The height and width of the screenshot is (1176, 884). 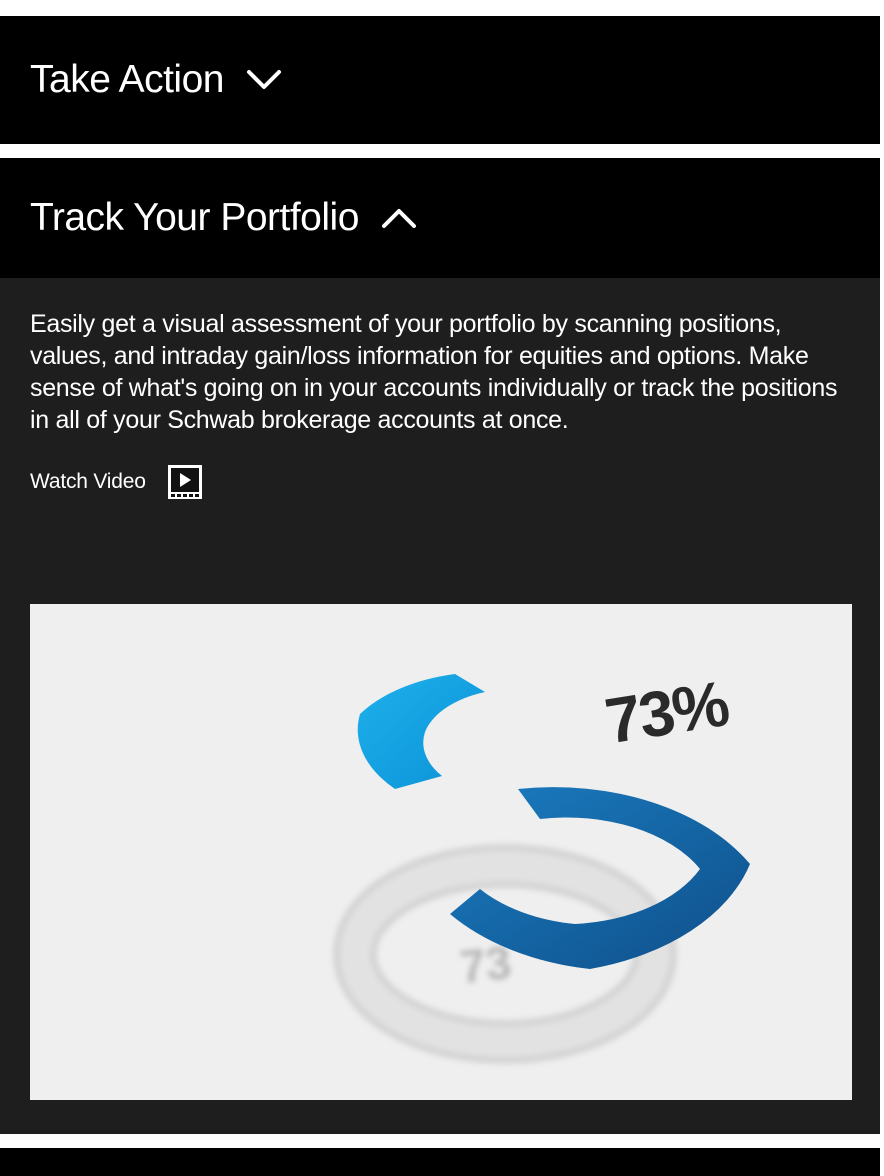 What do you see at coordinates (127, 79) in the screenshot?
I see `accordion-title-take-action: Take Action` at bounding box center [127, 79].